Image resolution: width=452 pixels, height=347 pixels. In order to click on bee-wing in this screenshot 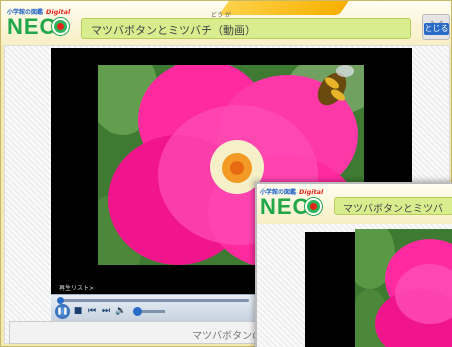, I will do `click(345, 71)`.